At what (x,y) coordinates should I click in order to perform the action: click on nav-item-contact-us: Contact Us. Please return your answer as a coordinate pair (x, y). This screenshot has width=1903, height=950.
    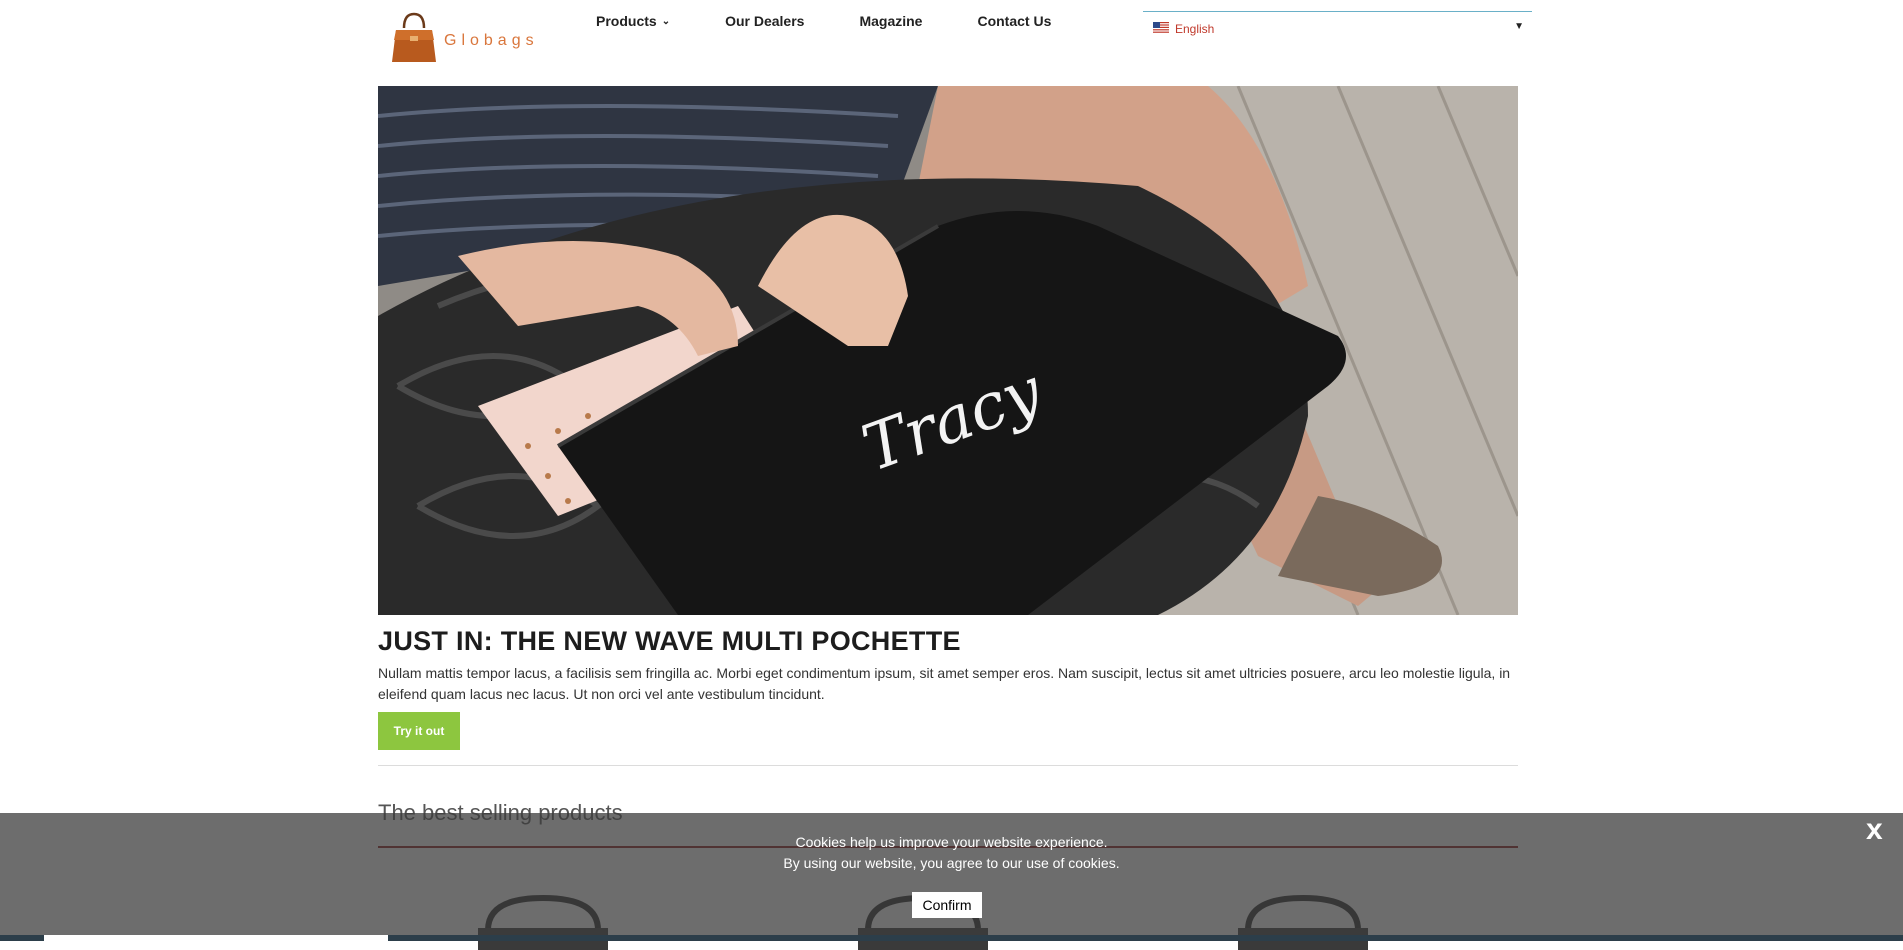
    Looking at the image, I should click on (1014, 21).